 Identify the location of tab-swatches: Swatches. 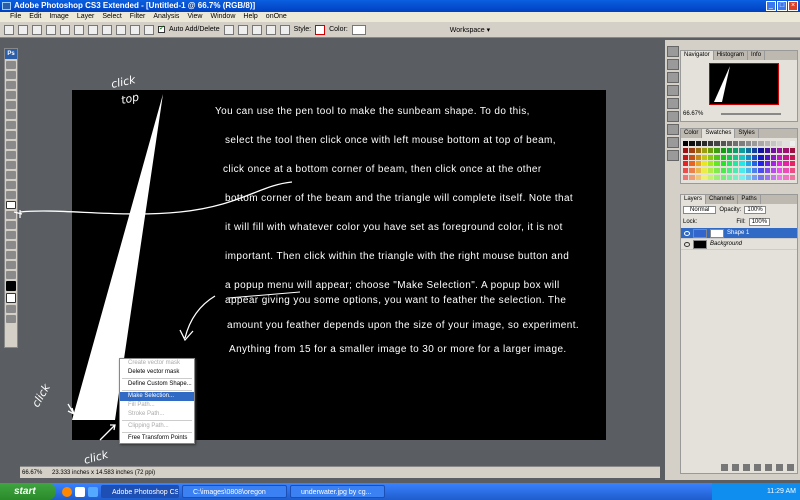
(719, 133).